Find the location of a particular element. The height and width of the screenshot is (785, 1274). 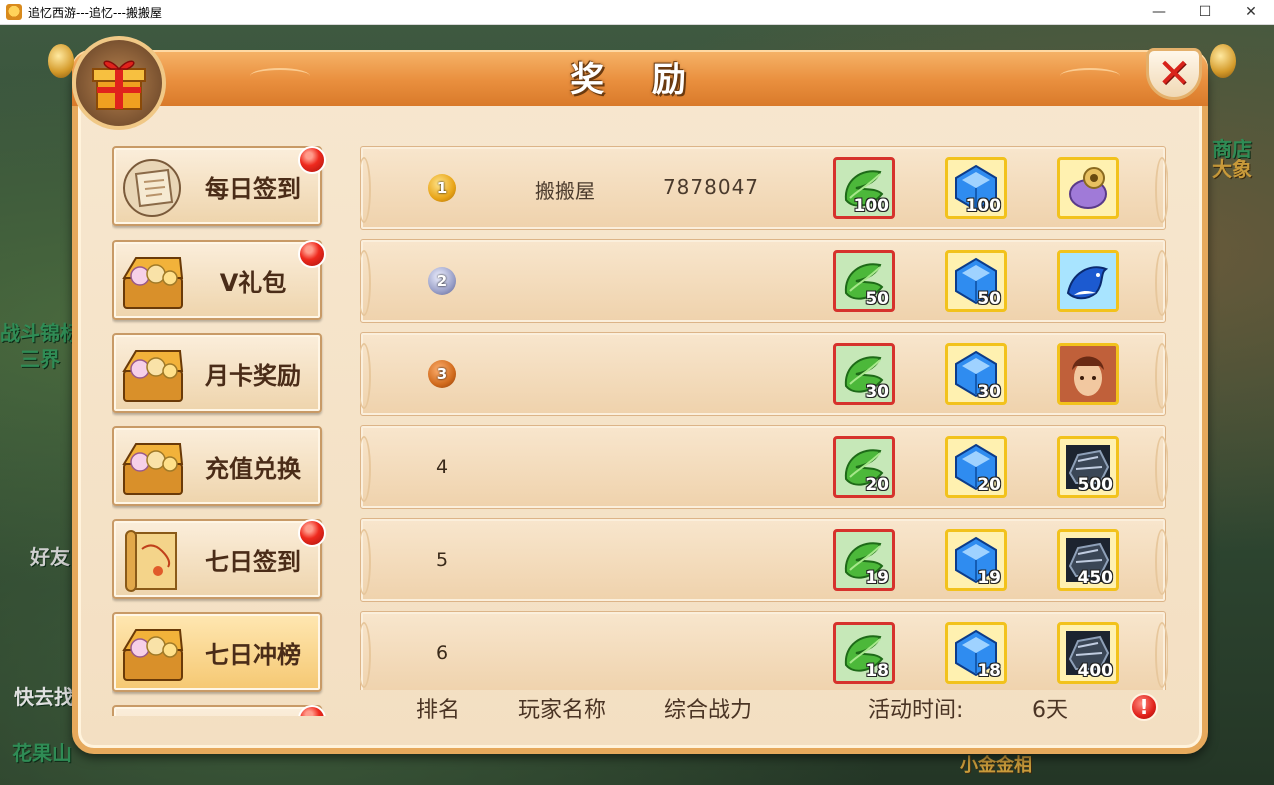

sidebar-item-label: 月卡奖励 is located at coordinates (253, 375).